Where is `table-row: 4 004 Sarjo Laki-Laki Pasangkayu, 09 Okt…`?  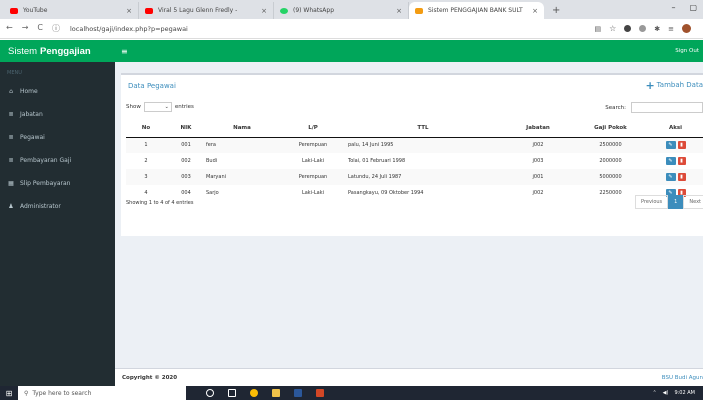 table-row: 4 004 Sarjo Laki-Laki Pasangkayu, 09 Okt… is located at coordinates (414, 193).